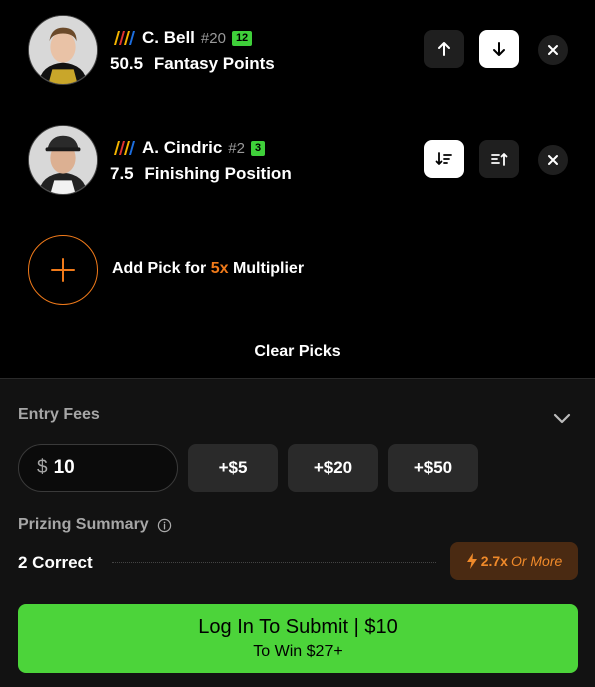  Describe the element at coordinates (59, 414) in the screenshot. I see `entry-fees-label: Entry Fees` at that location.